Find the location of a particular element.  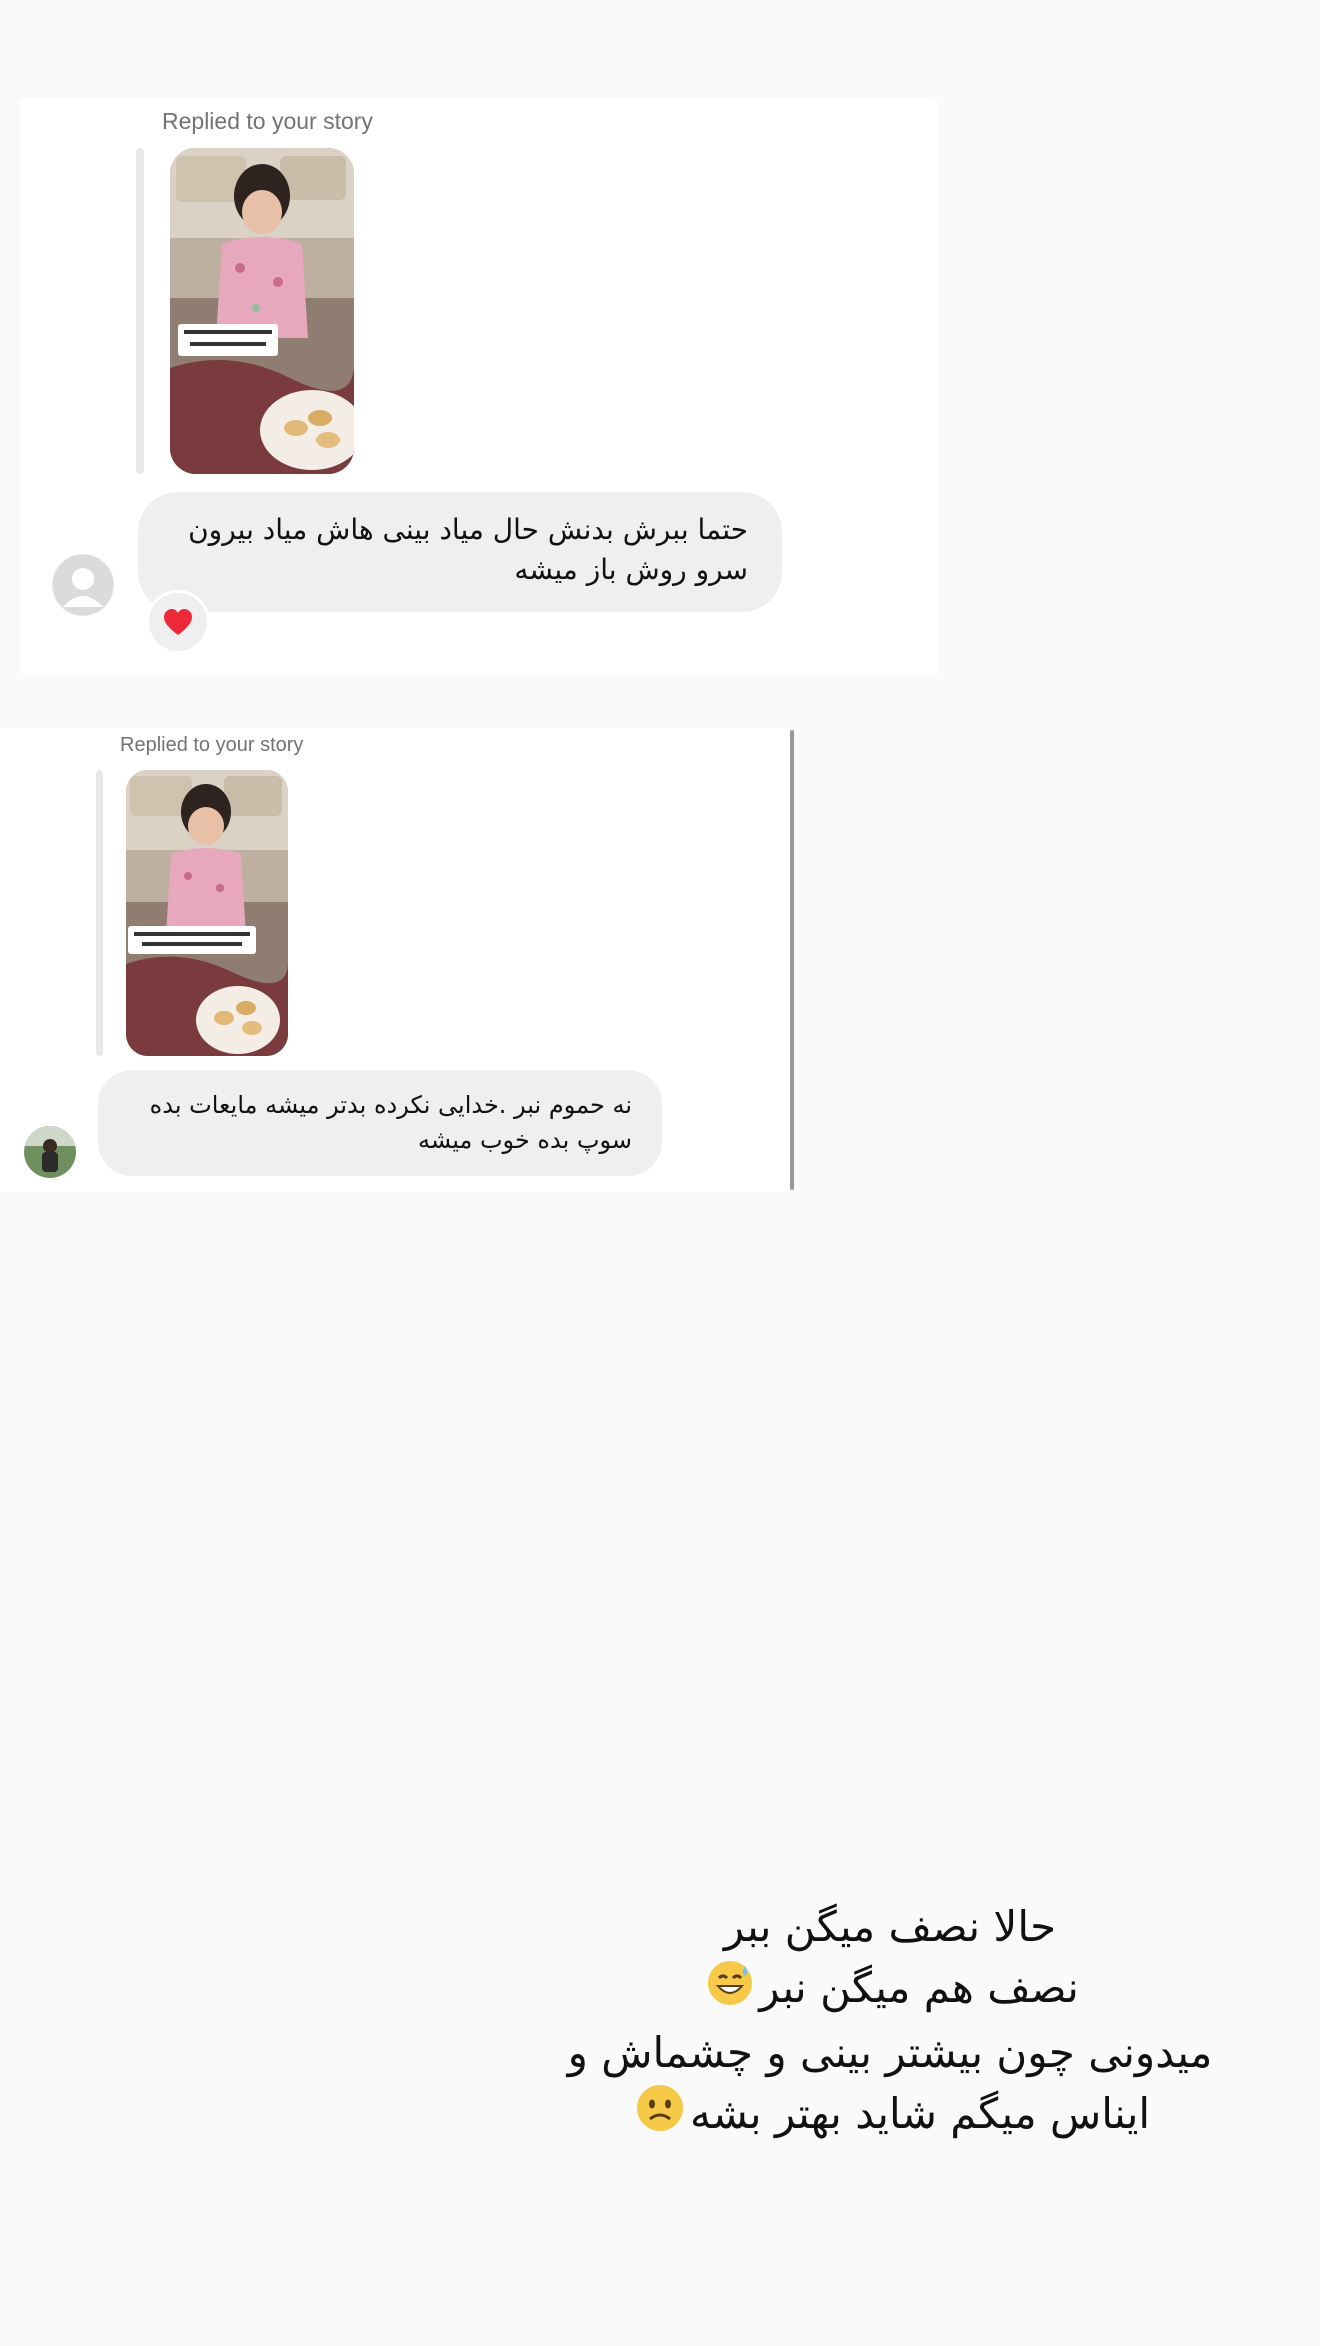

user-photo-avatar is located at coordinates (50, 1152).